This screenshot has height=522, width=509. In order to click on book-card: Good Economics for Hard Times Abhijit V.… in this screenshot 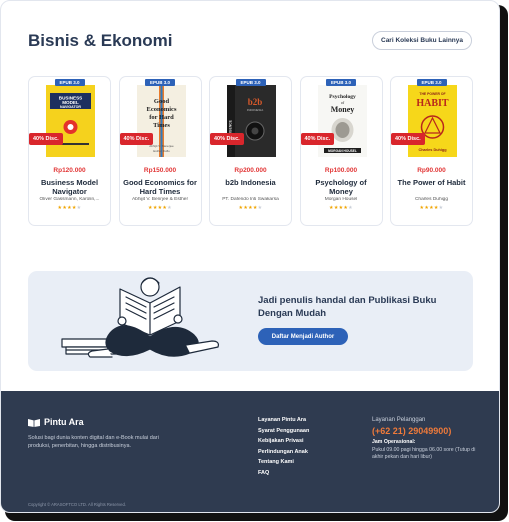, I will do `click(160, 151)`.